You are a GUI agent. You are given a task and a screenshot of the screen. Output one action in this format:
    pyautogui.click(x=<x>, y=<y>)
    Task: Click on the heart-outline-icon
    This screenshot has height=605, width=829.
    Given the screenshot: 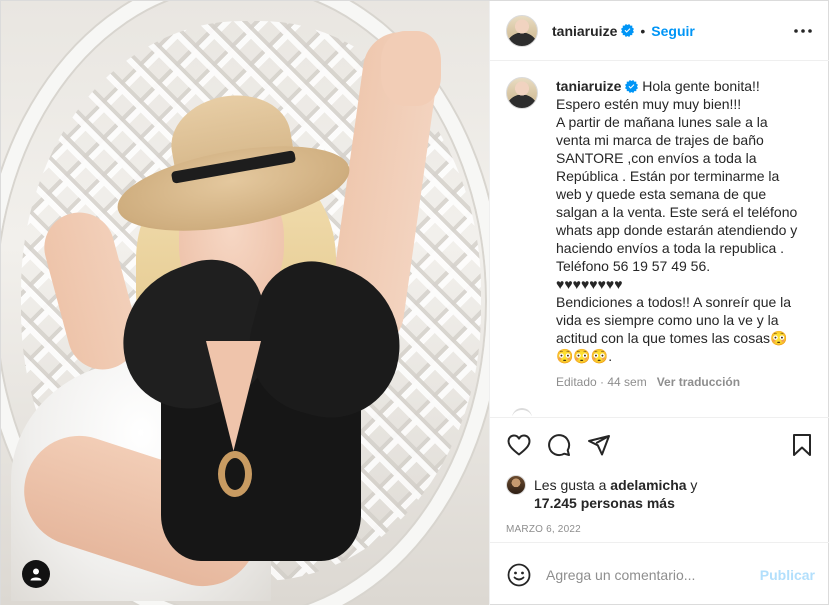 What is the action you would take?
    pyautogui.click(x=519, y=445)
    